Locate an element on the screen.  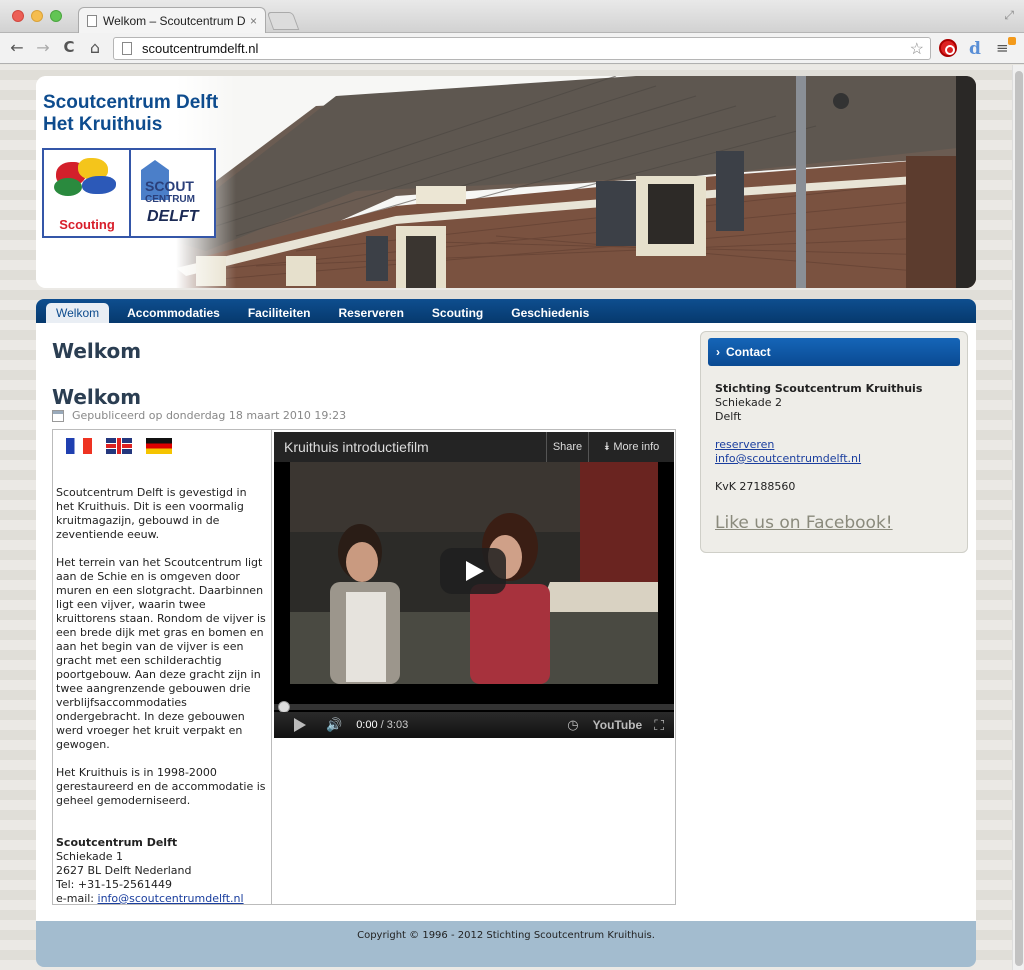
adblock-extension-icon is located at coordinates (948, 48).